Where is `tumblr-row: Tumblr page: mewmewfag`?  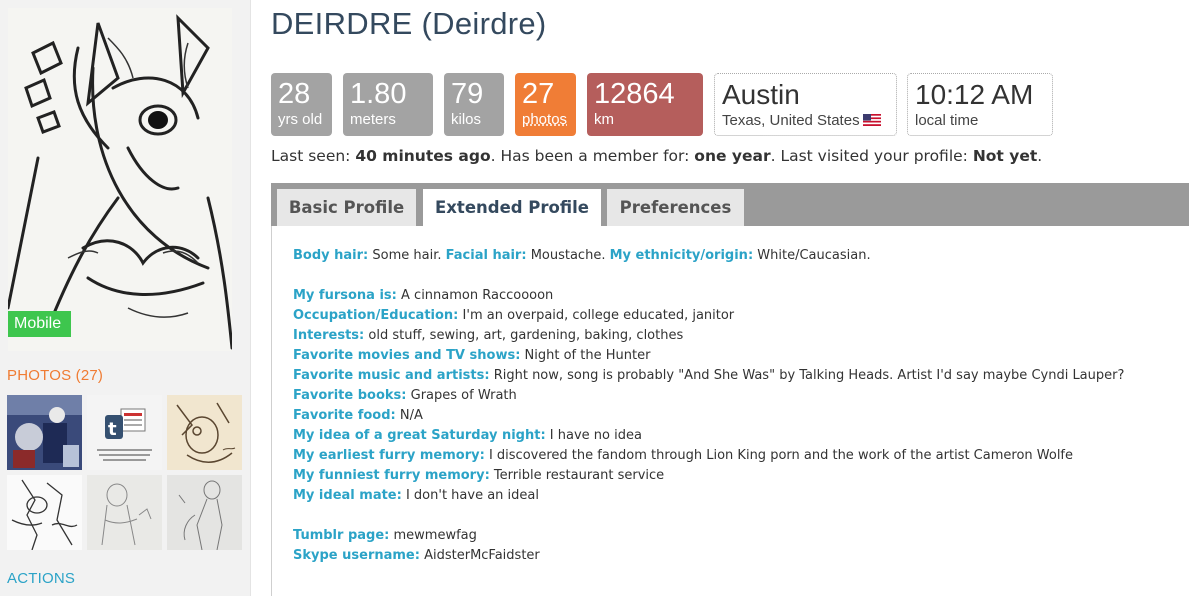
tumblr-row: Tumblr page: mewmewfag is located at coordinates (385, 535).